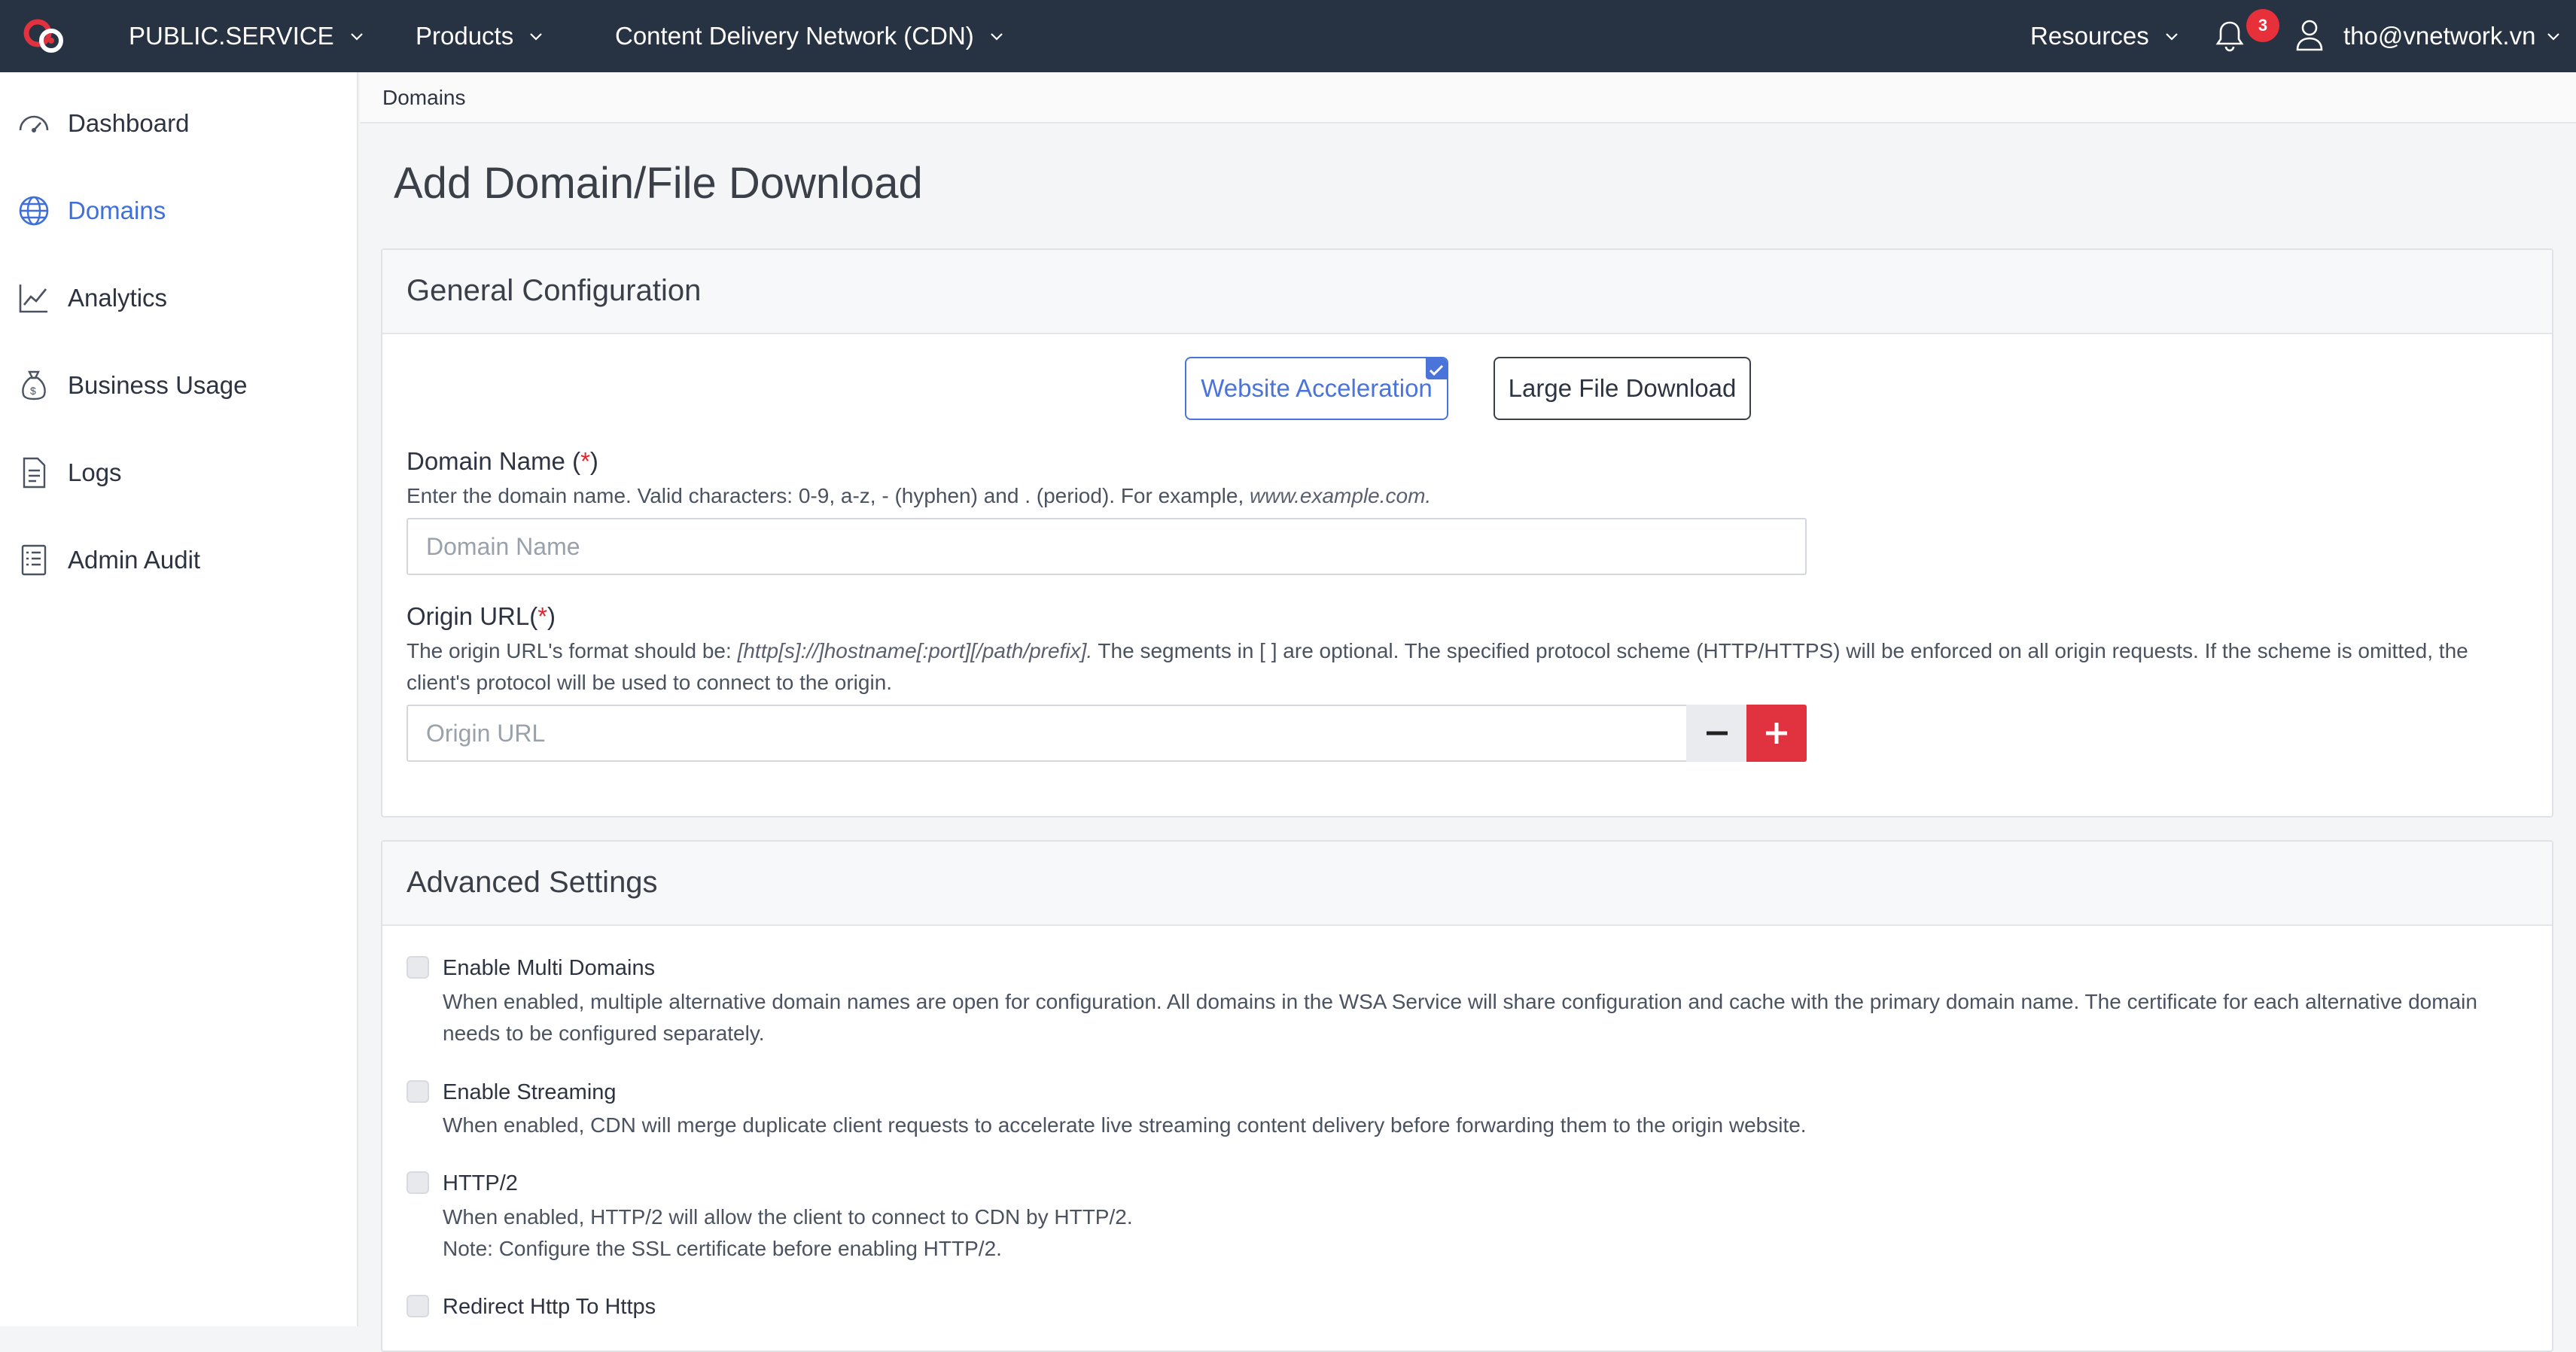 The height and width of the screenshot is (1352, 2576). What do you see at coordinates (481, 616) in the screenshot?
I see `origin-url-label: Origin URL(*)` at bounding box center [481, 616].